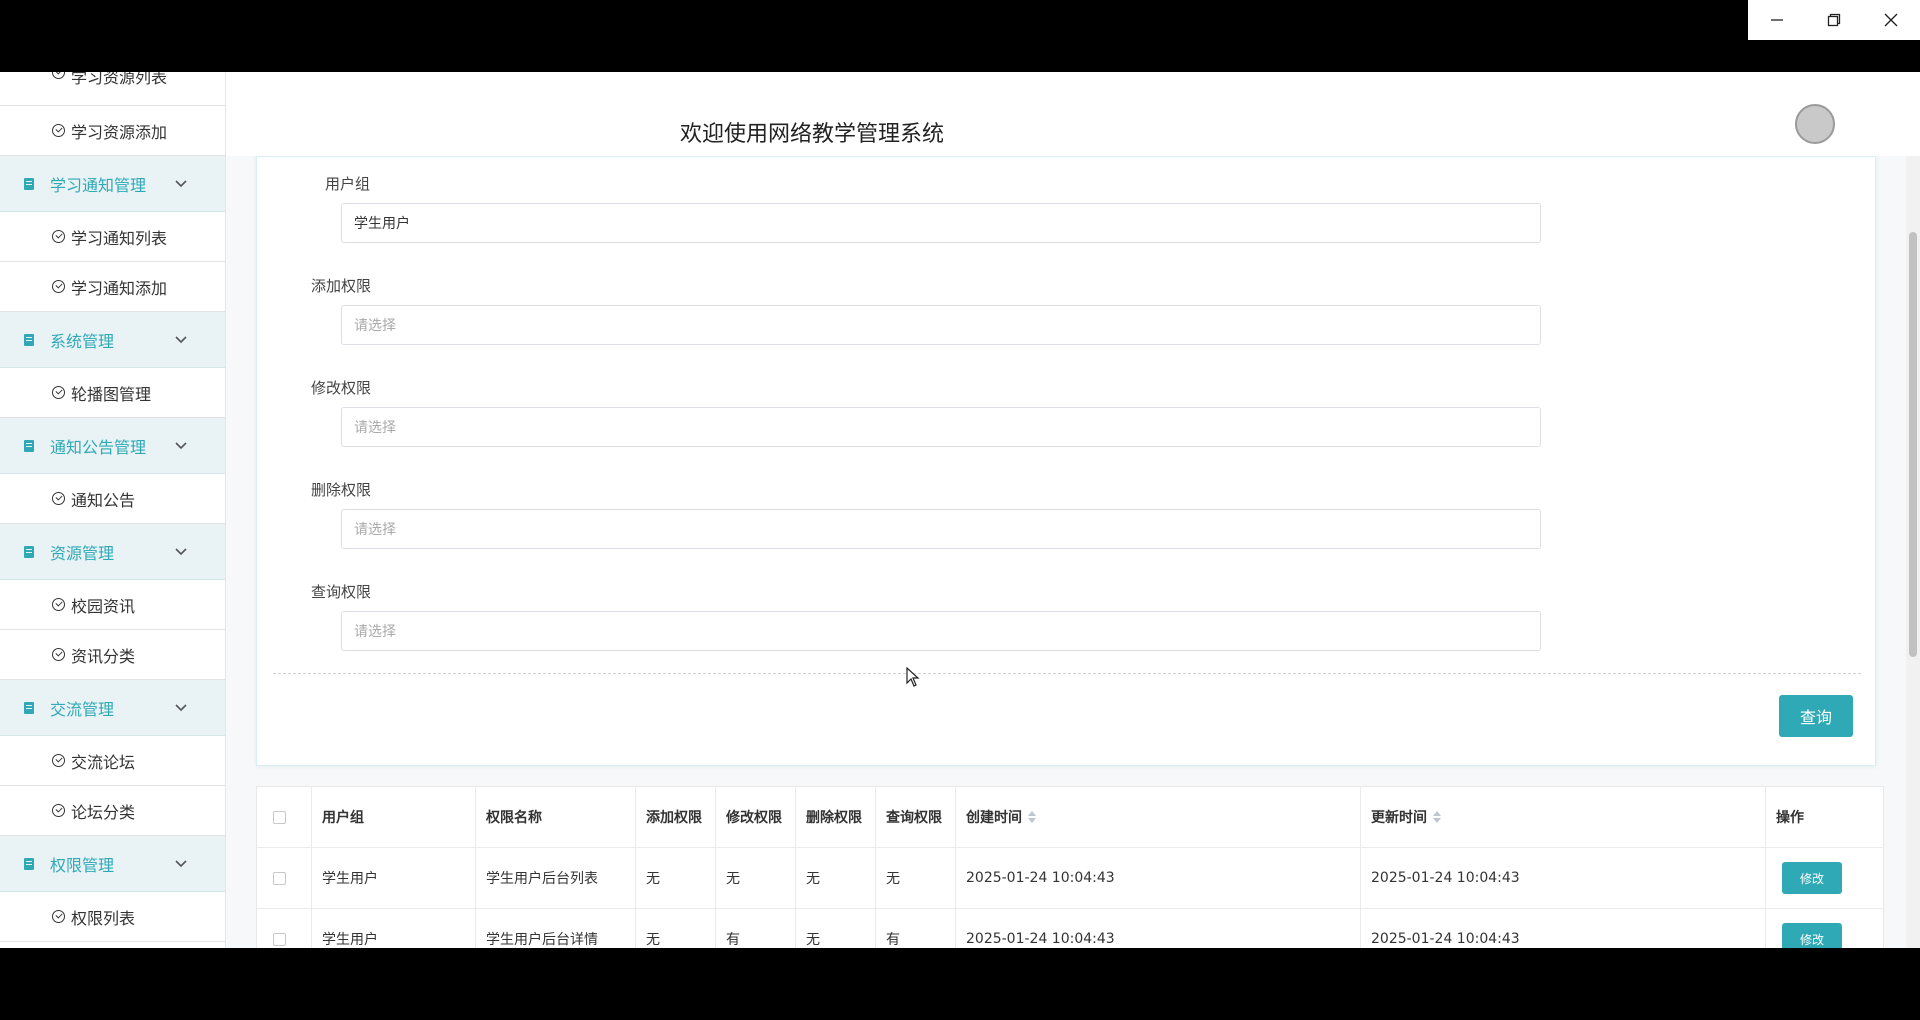  What do you see at coordinates (112, 499) in the screenshot?
I see `sidebar-item-7: 通知公告` at bounding box center [112, 499].